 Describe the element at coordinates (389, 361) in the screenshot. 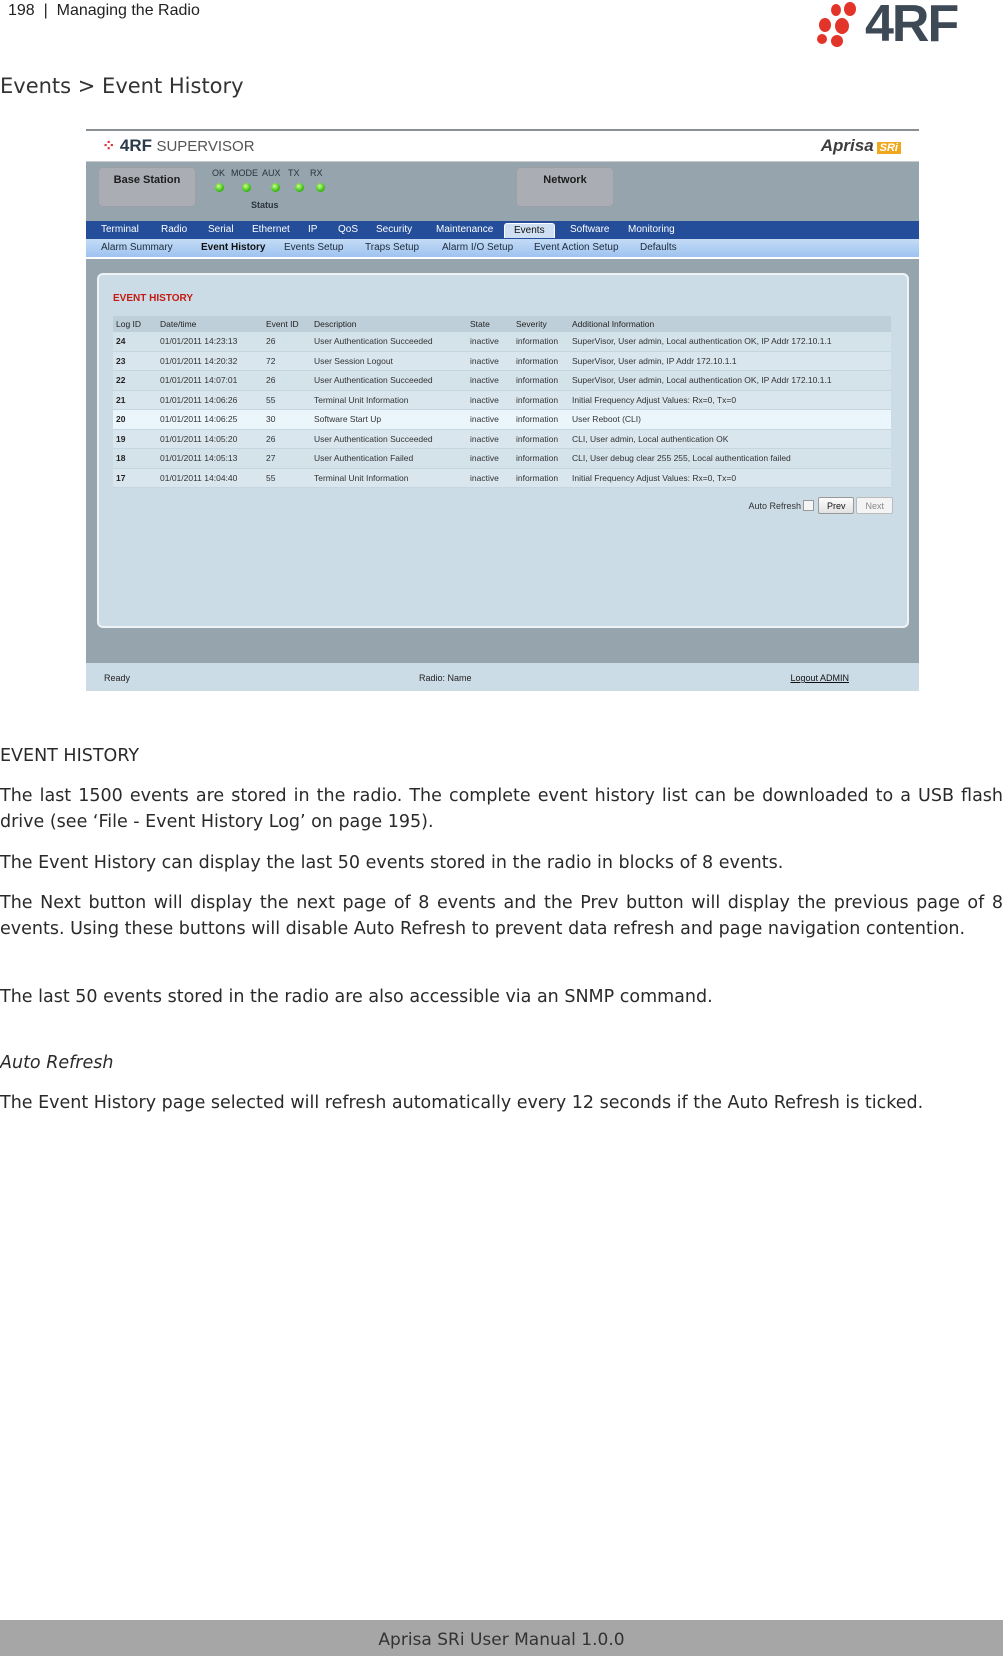

I see `cell-description: User Session Logout` at that location.